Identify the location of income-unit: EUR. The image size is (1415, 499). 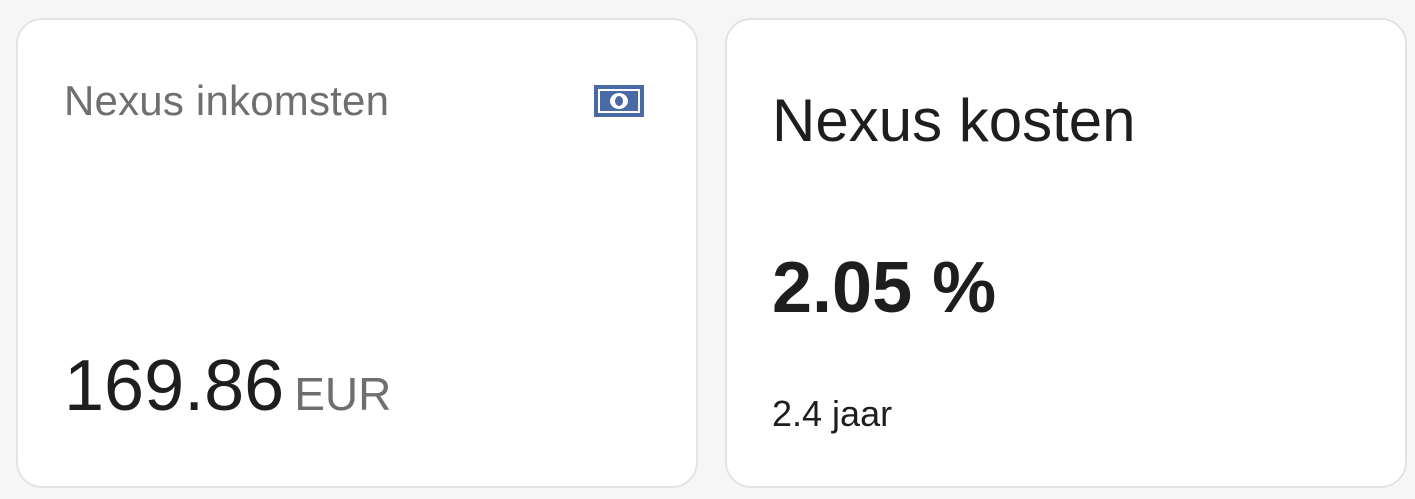
(343, 394).